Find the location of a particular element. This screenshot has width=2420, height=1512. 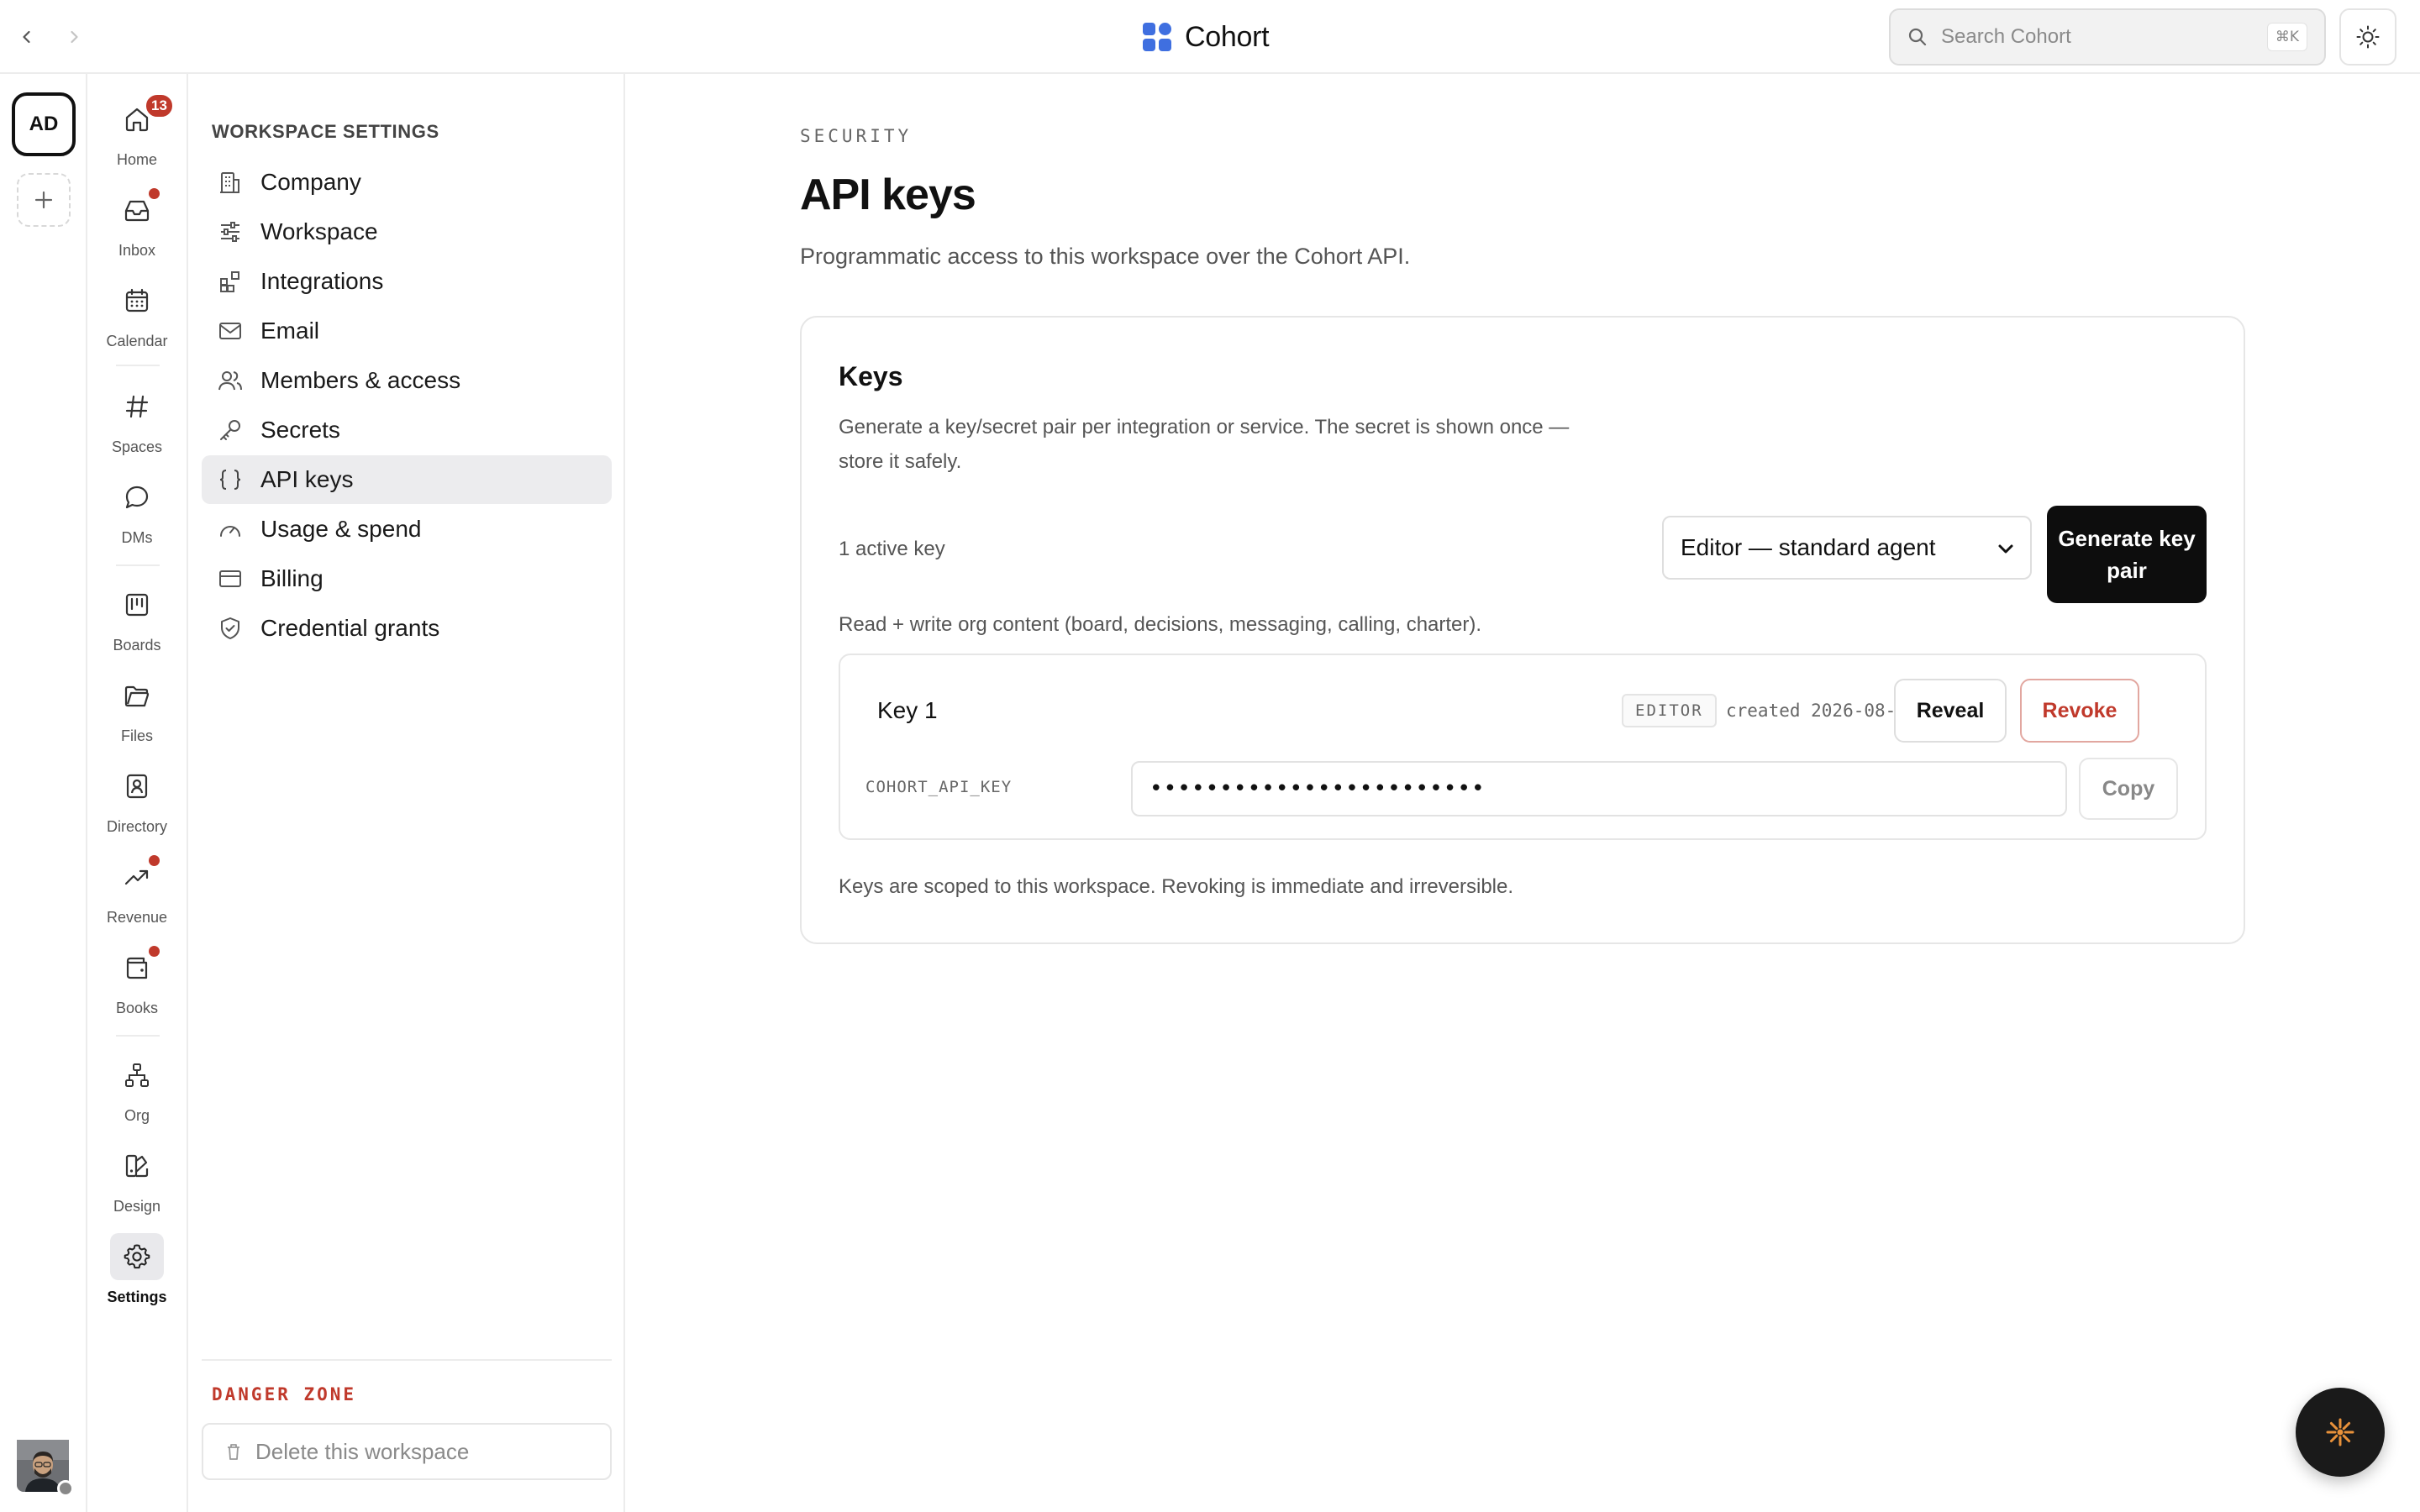

trash-icon is located at coordinates (234, 1451).